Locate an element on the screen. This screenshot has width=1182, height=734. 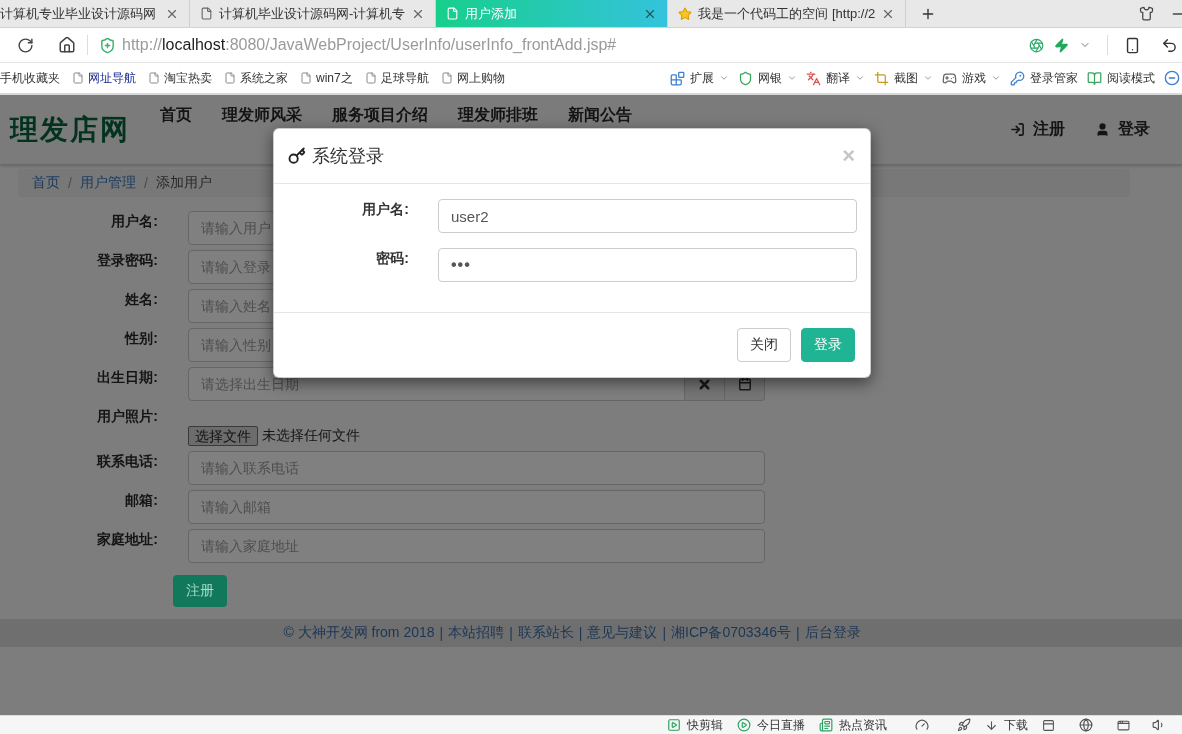
field-label: 登录密码: is located at coordinates (127, 260).